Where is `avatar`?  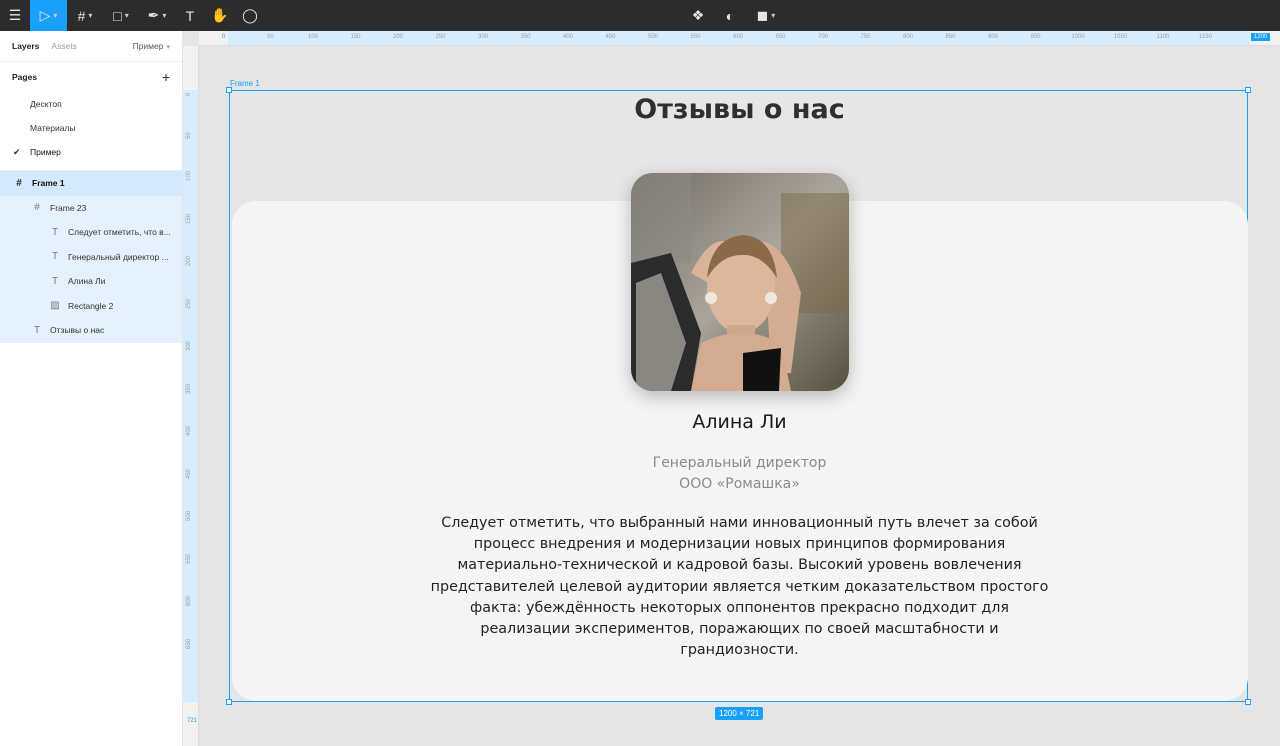 avatar is located at coordinates (740, 282).